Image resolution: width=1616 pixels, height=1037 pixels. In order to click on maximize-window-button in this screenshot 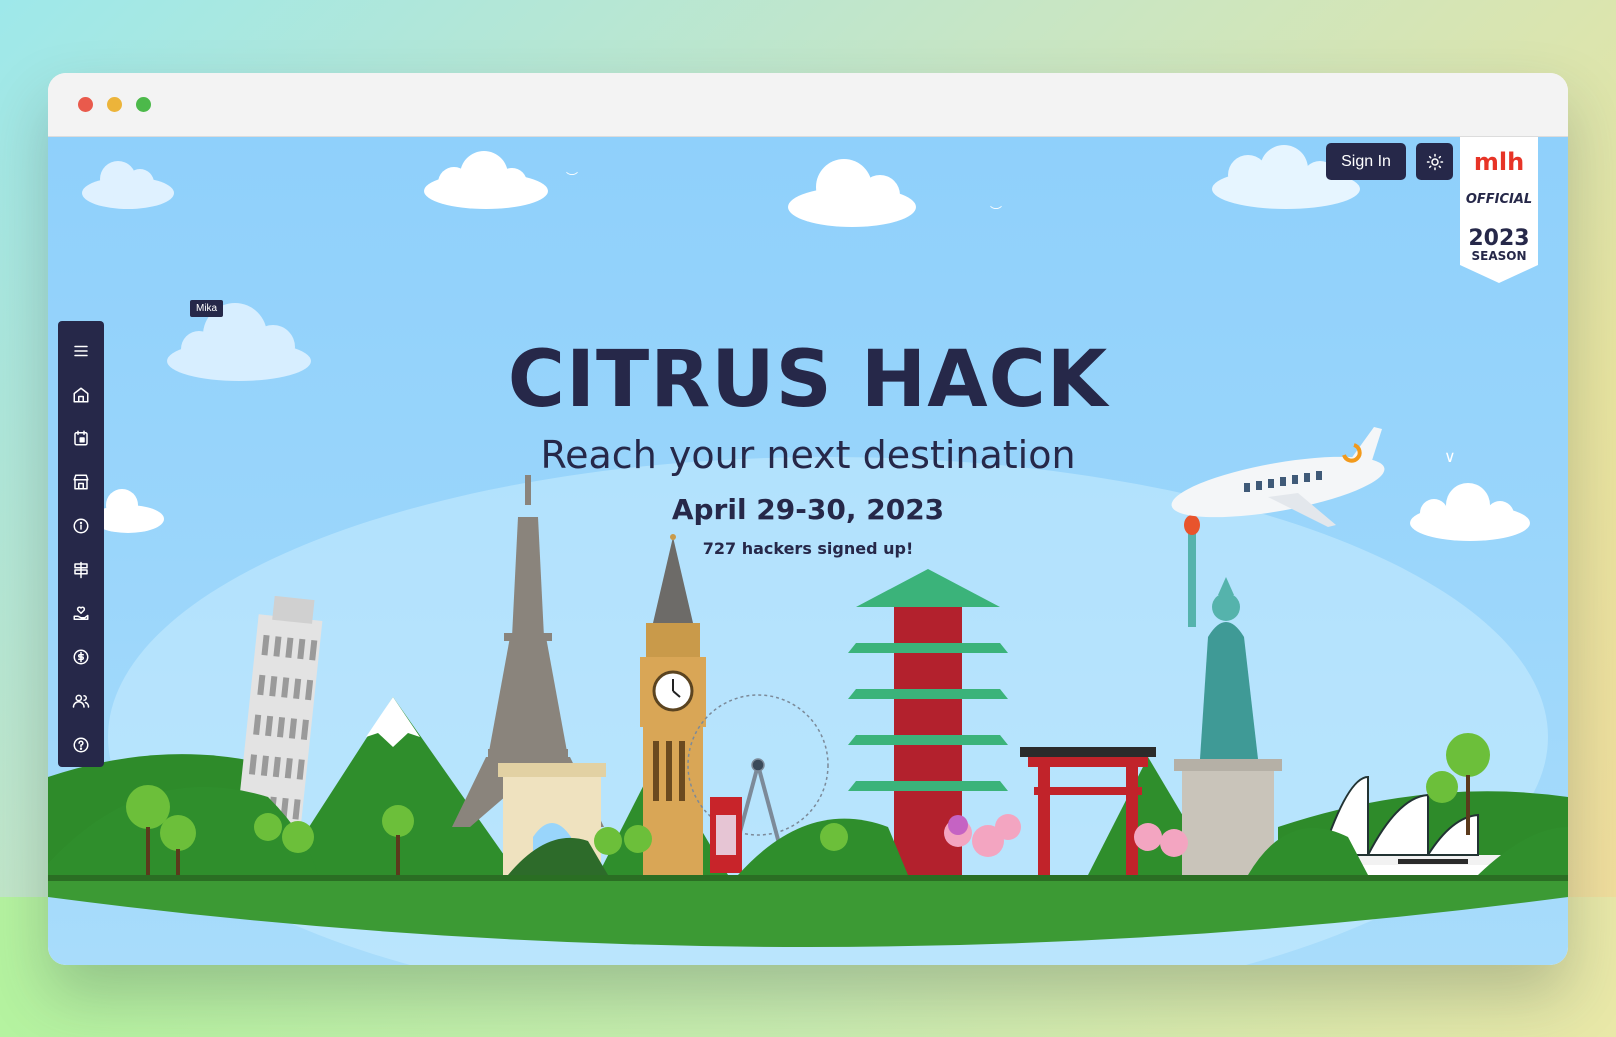, I will do `click(143, 104)`.